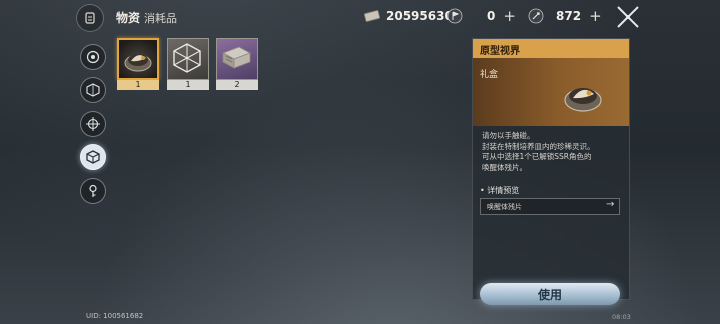 This screenshot has height=324, width=720. I want to click on description-line: 唤醒体残片。, so click(504, 167).